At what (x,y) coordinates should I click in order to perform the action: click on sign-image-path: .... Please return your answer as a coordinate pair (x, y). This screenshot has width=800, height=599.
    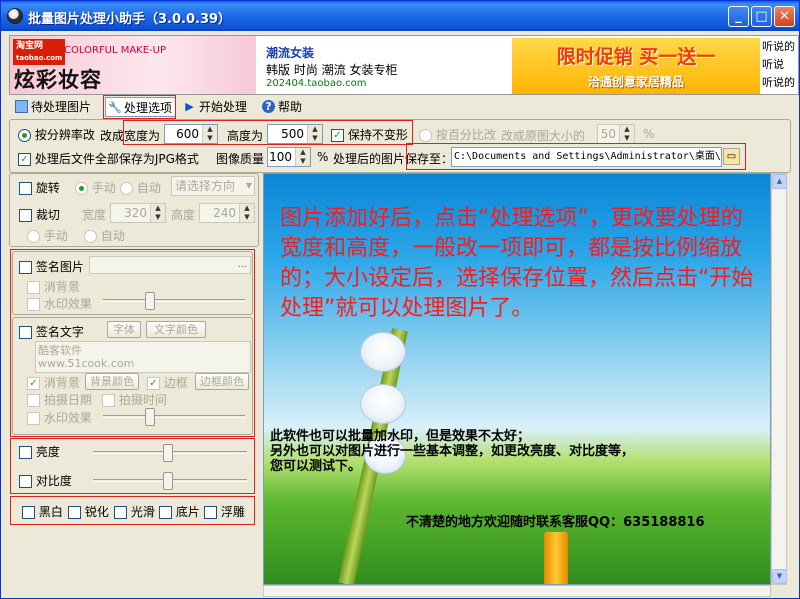
    Looking at the image, I should click on (170, 265).